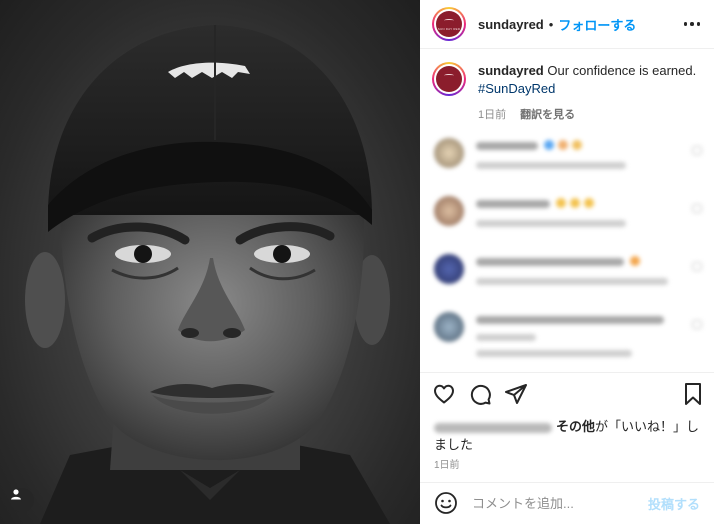 The height and width of the screenshot is (524, 714). What do you see at coordinates (597, 24) in the screenshot?
I see `follow-button: フォローする` at bounding box center [597, 24].